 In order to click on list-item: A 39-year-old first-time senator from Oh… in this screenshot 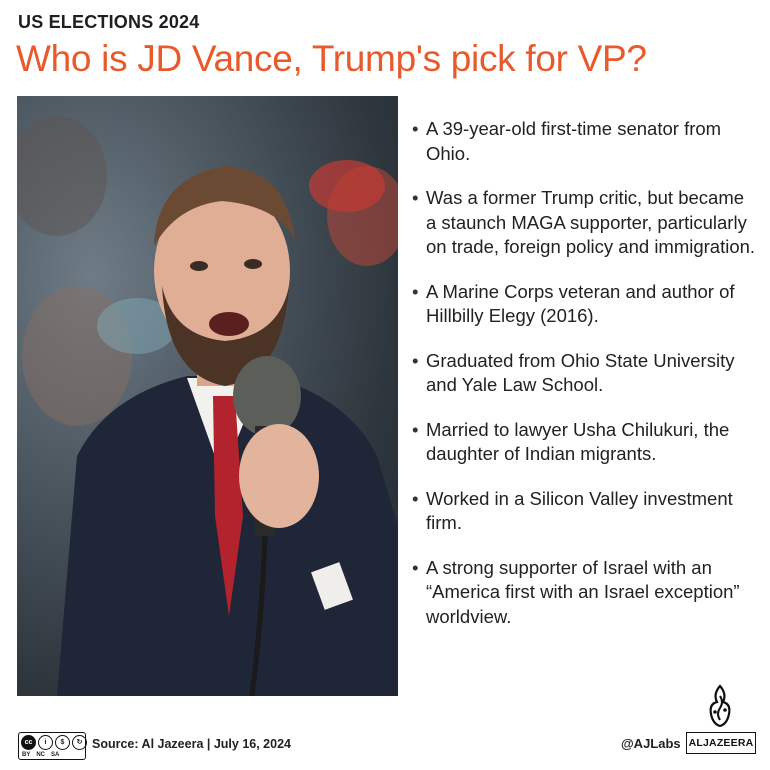, I will do `click(584, 141)`.